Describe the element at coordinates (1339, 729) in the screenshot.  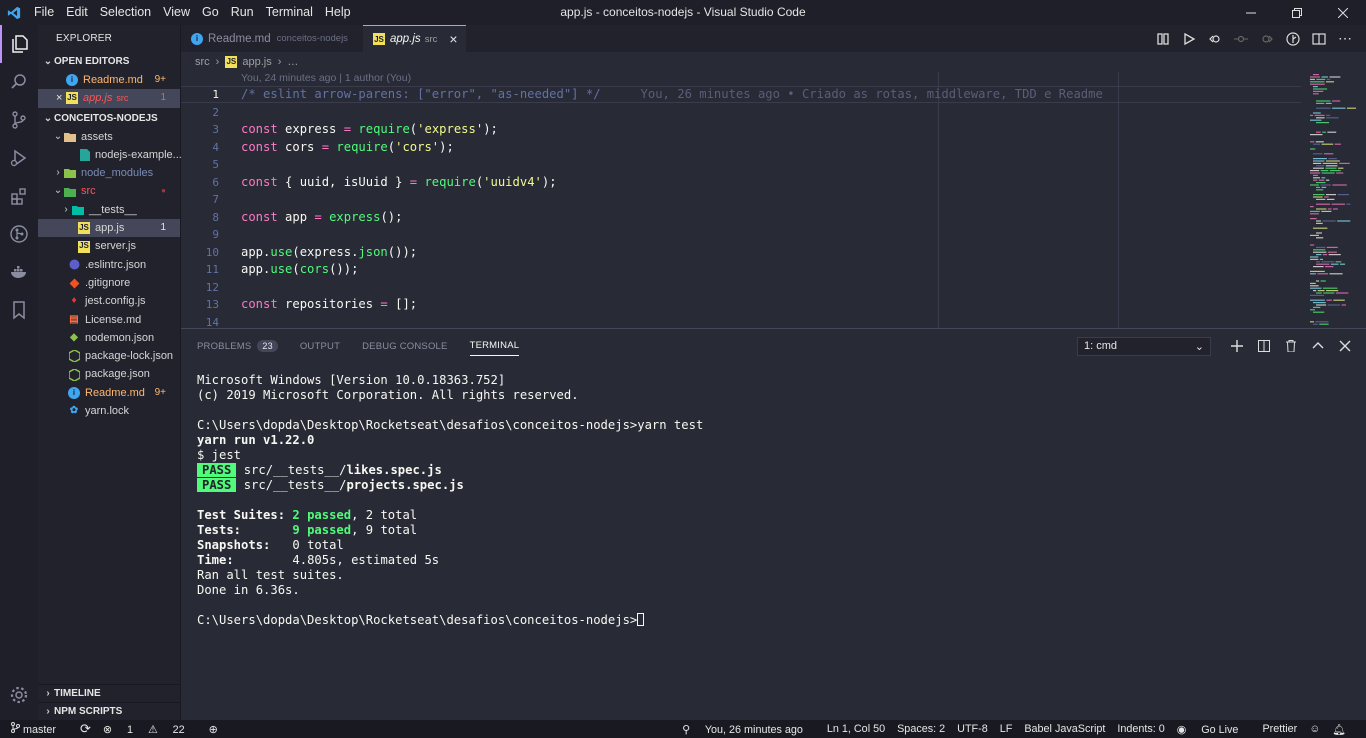
I see `notifications-bell-icon: 🔔︎` at that location.